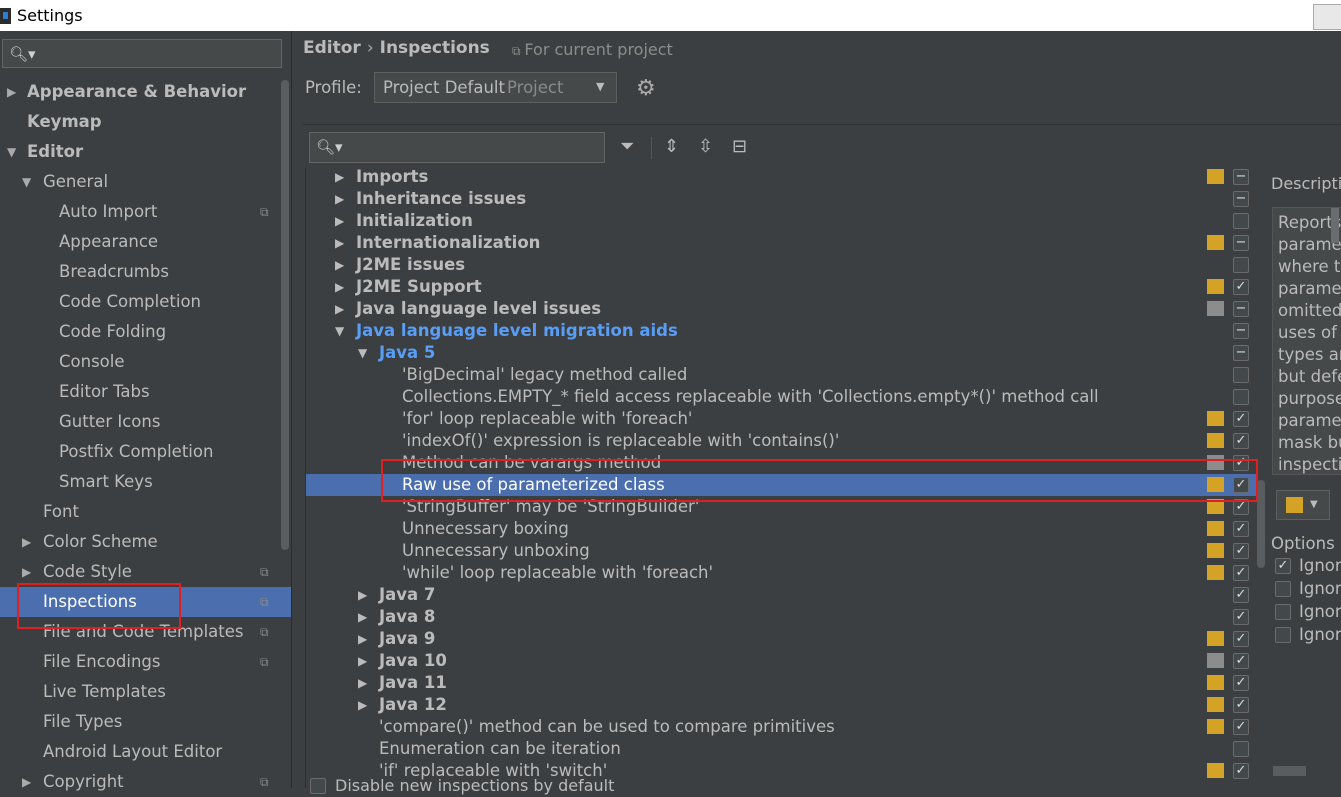 This screenshot has height=797, width=1341. What do you see at coordinates (781, 705) in the screenshot?
I see `inspection-group-row: ▶ Java 12 ✓` at bounding box center [781, 705].